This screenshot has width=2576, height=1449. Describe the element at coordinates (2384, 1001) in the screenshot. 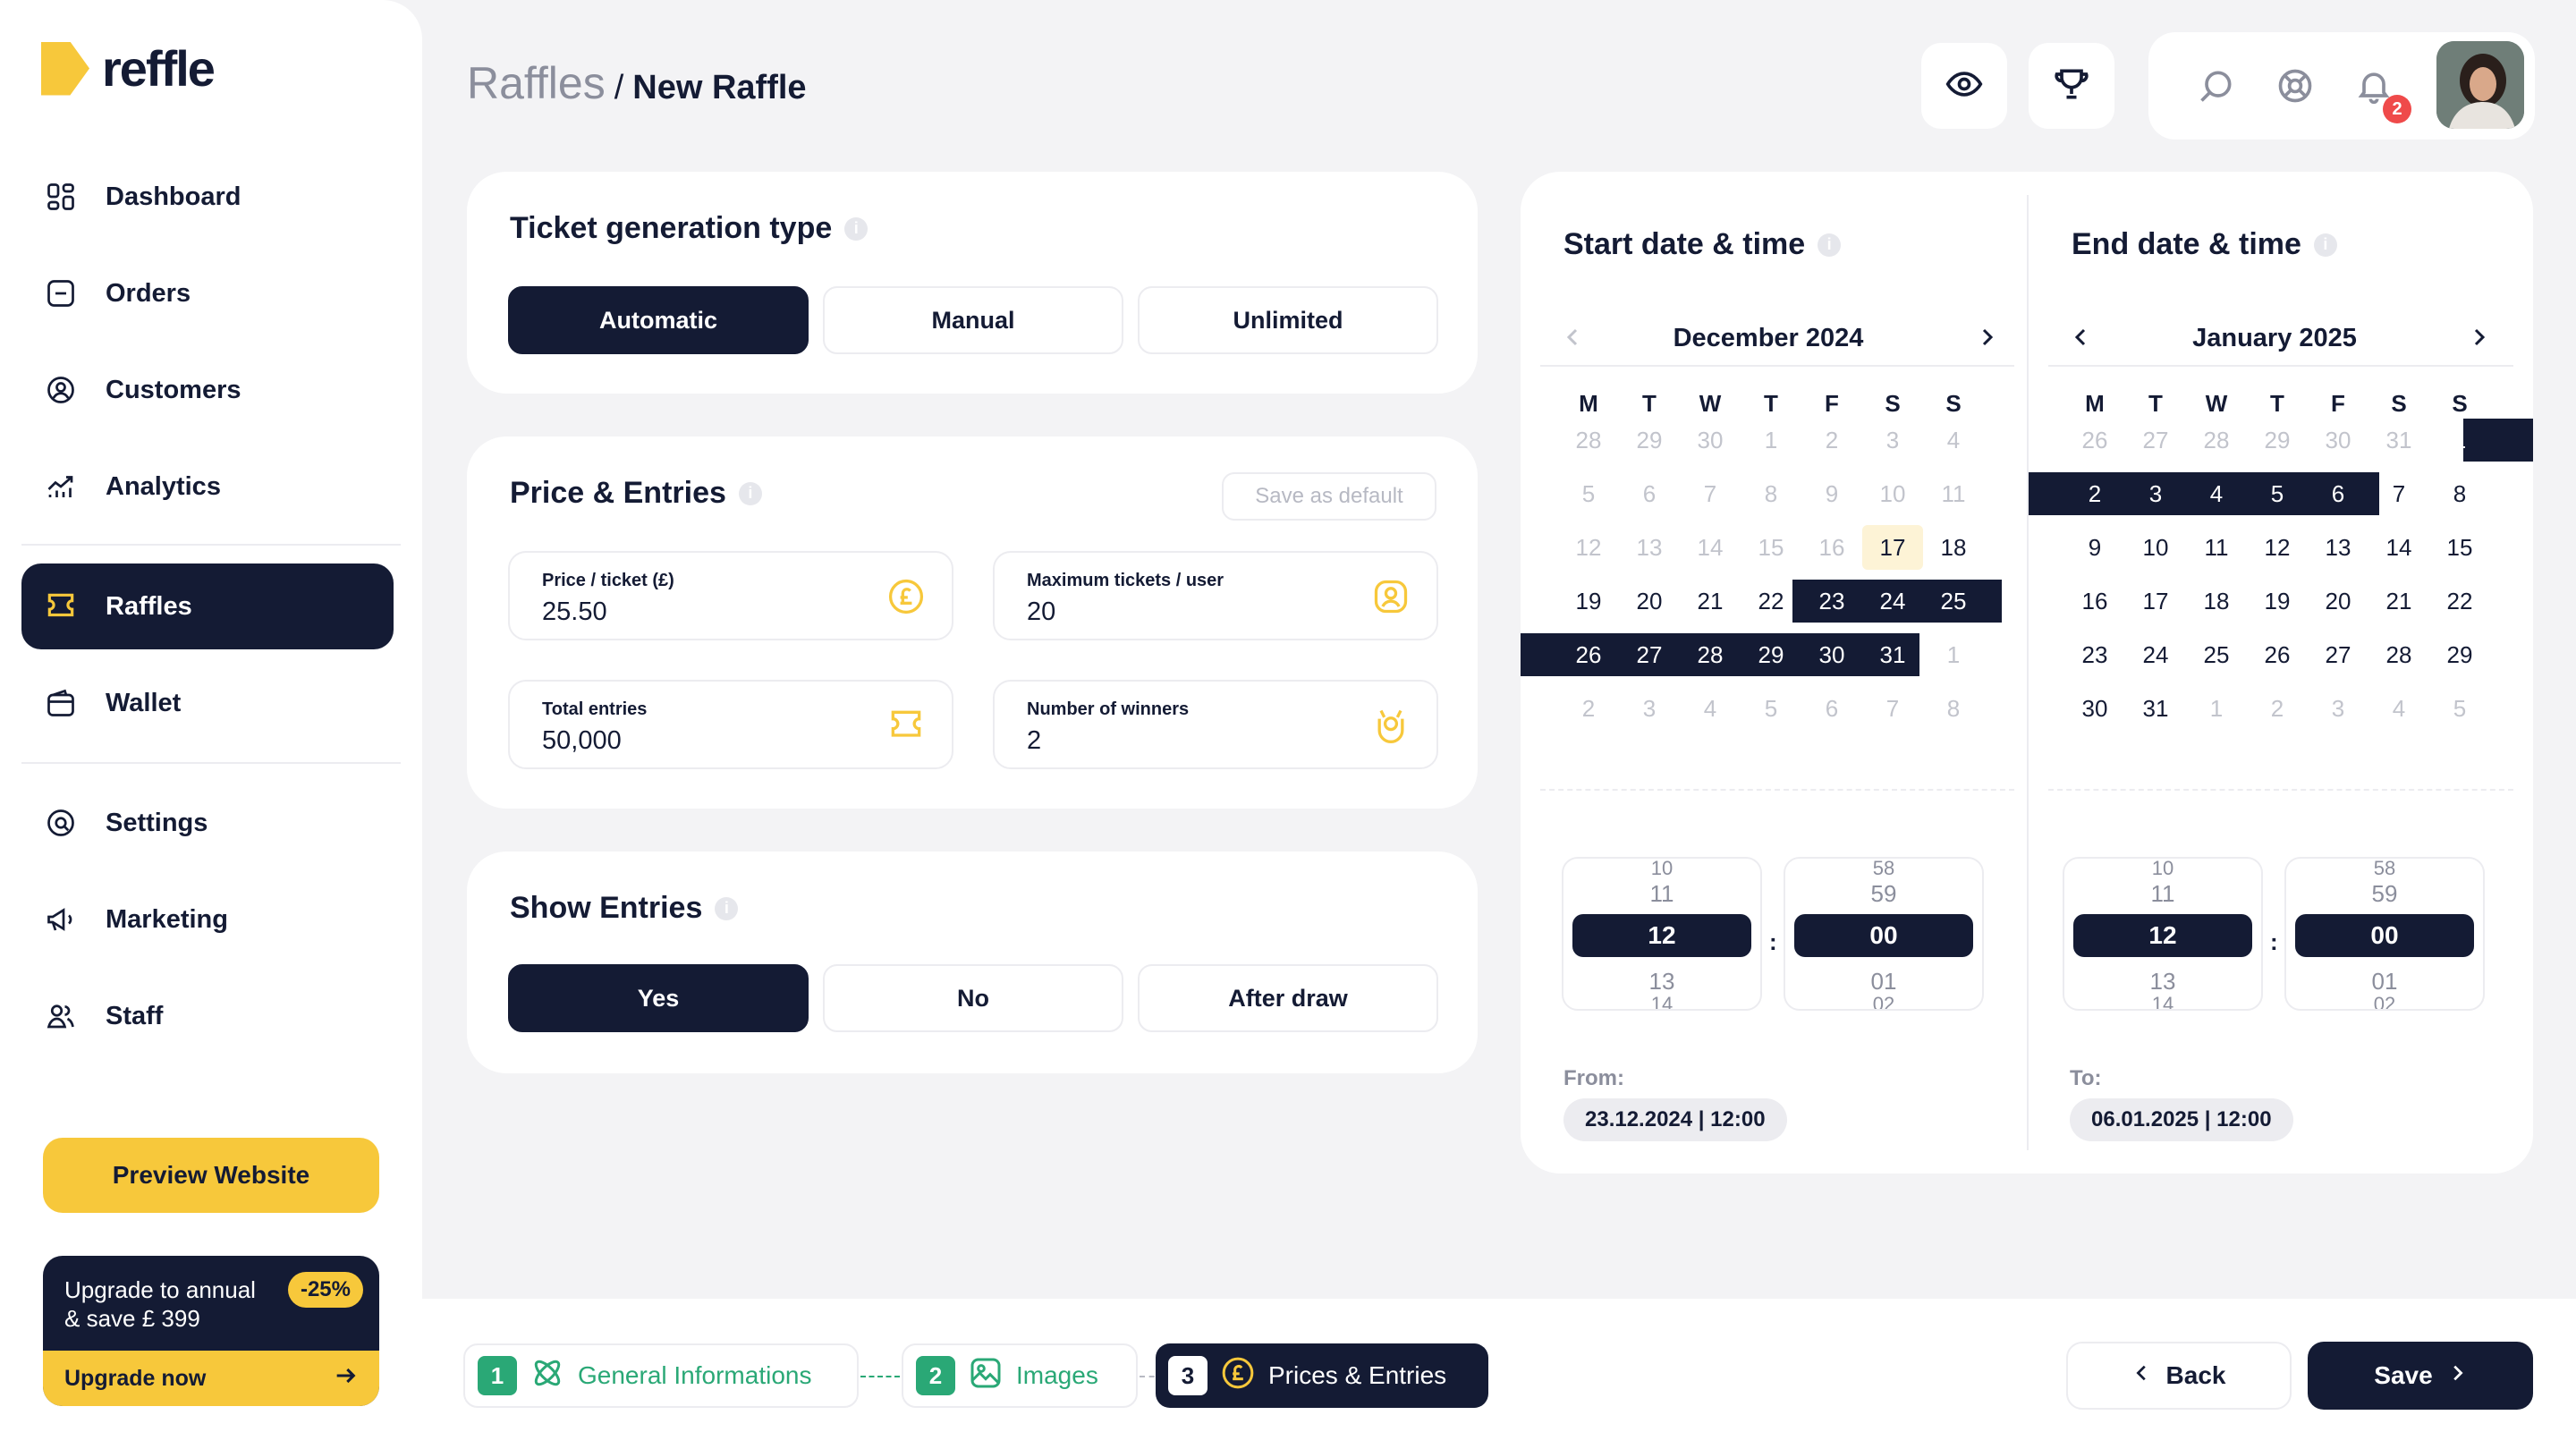

I see `minute-option: 02` at that location.